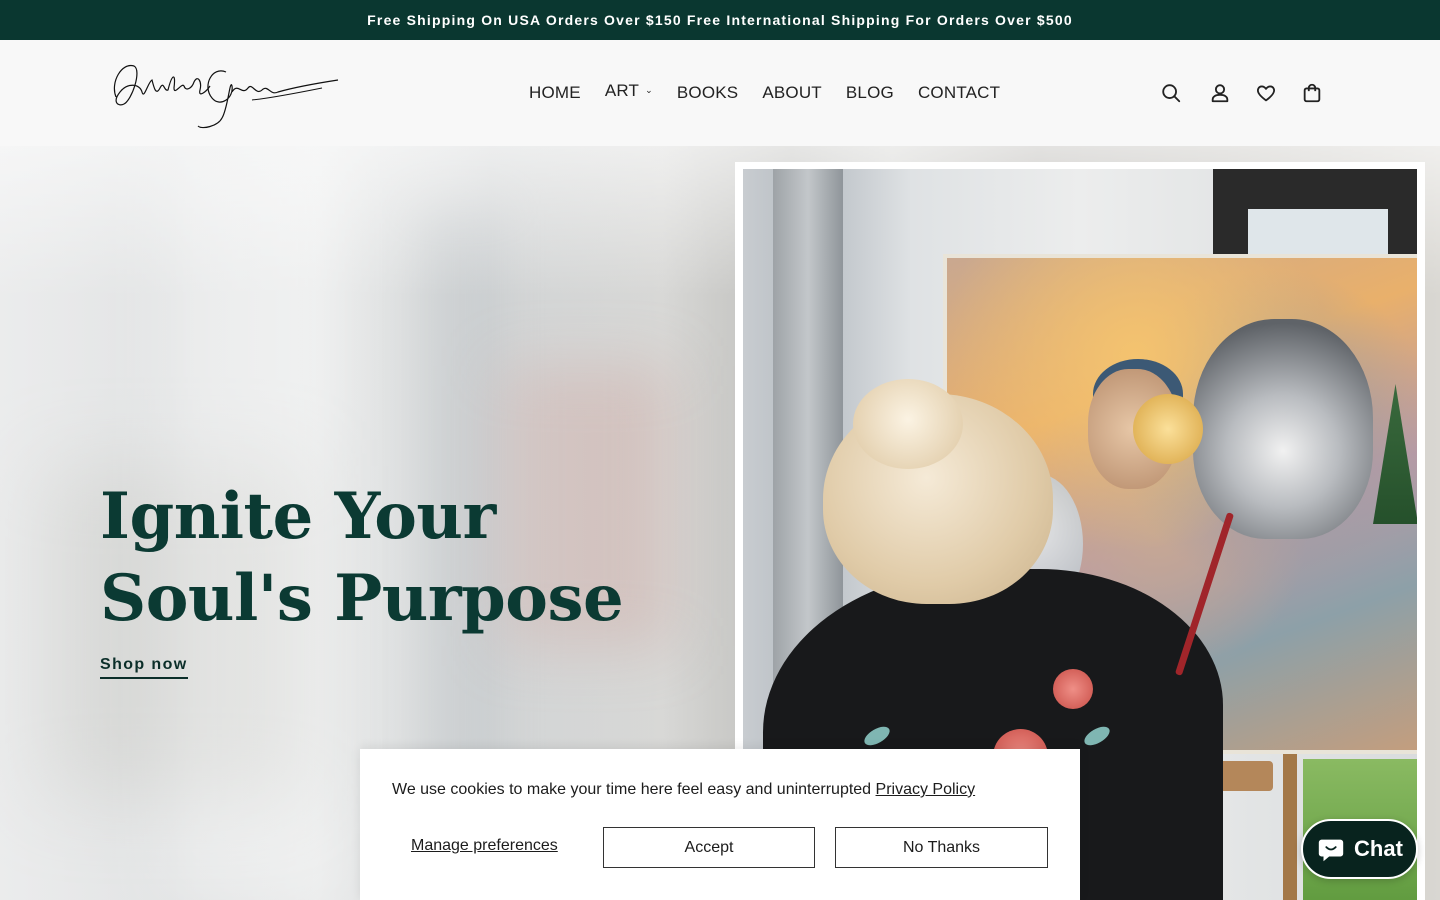 This screenshot has width=1440, height=900. I want to click on manage-preferences-link: Manage preferences, so click(484, 846).